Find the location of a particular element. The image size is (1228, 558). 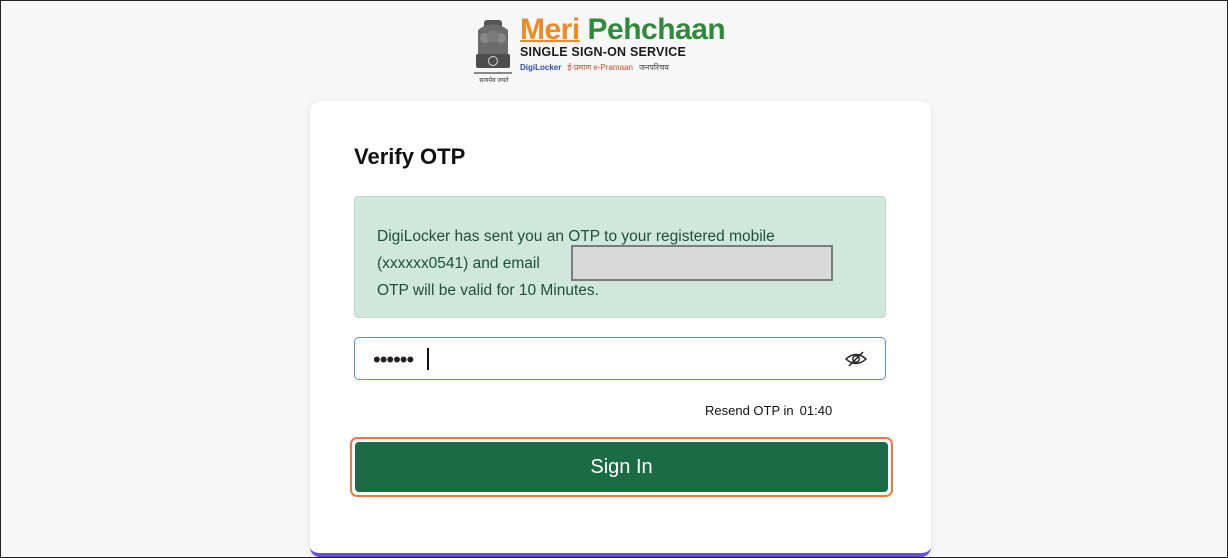

emblem-caption: सत्यमेव जयते is located at coordinates (494, 81).